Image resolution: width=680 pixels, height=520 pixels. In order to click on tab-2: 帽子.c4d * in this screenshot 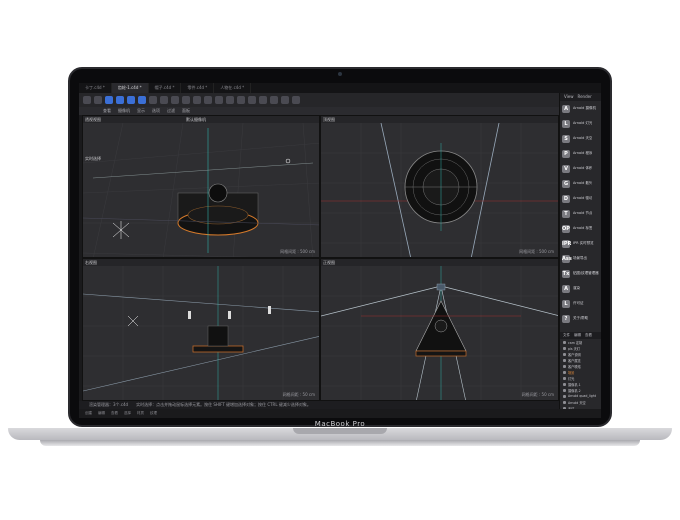, I will do `click(165, 88)`.